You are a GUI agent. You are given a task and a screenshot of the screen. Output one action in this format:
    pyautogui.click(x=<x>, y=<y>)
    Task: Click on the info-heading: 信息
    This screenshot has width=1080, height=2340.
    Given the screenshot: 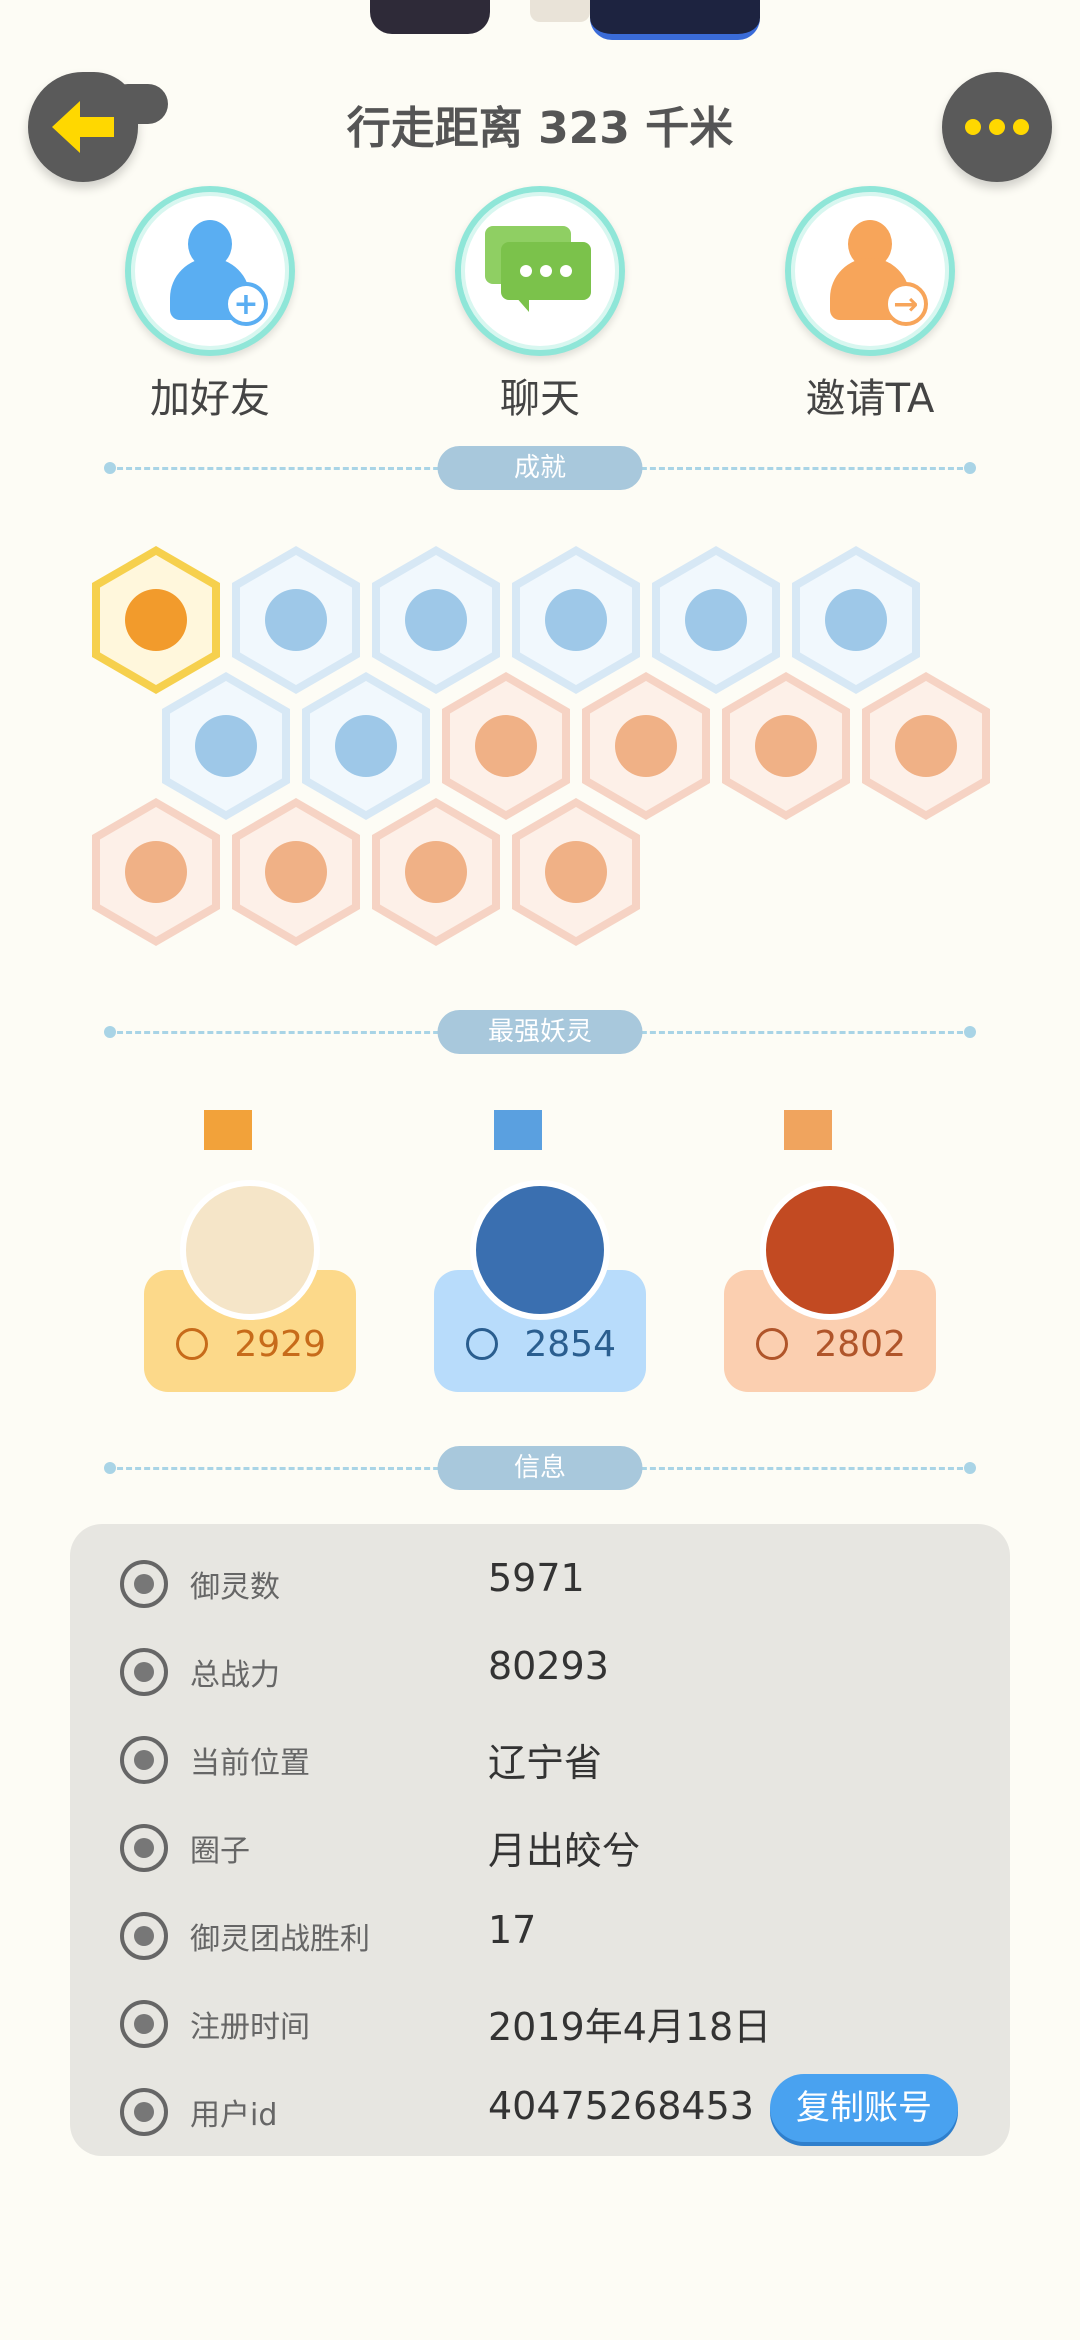 What is the action you would take?
    pyautogui.click(x=540, y=1468)
    